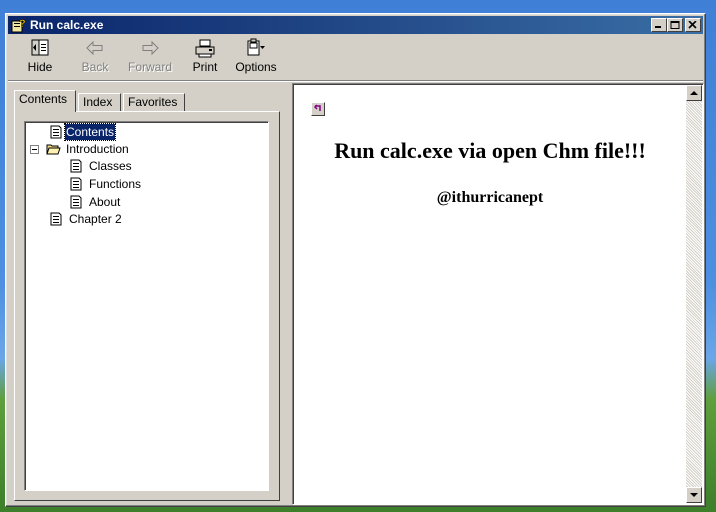 This screenshot has width=716, height=512. Describe the element at coordinates (318, 109) in the screenshot. I see `shortcut-icon` at that location.